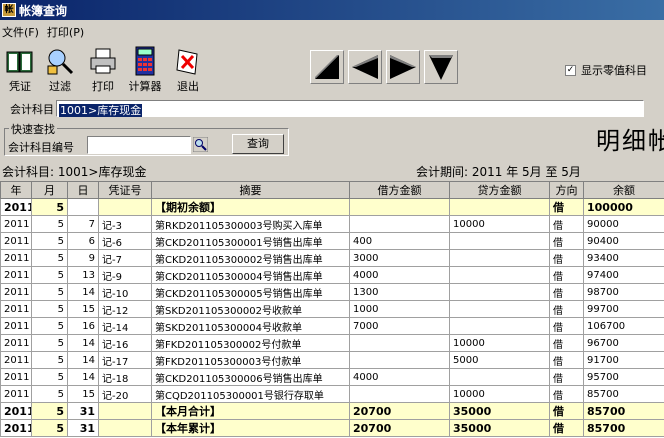  What do you see at coordinates (145, 70) in the screenshot?
I see `calculator-button: 计算器` at bounding box center [145, 70].